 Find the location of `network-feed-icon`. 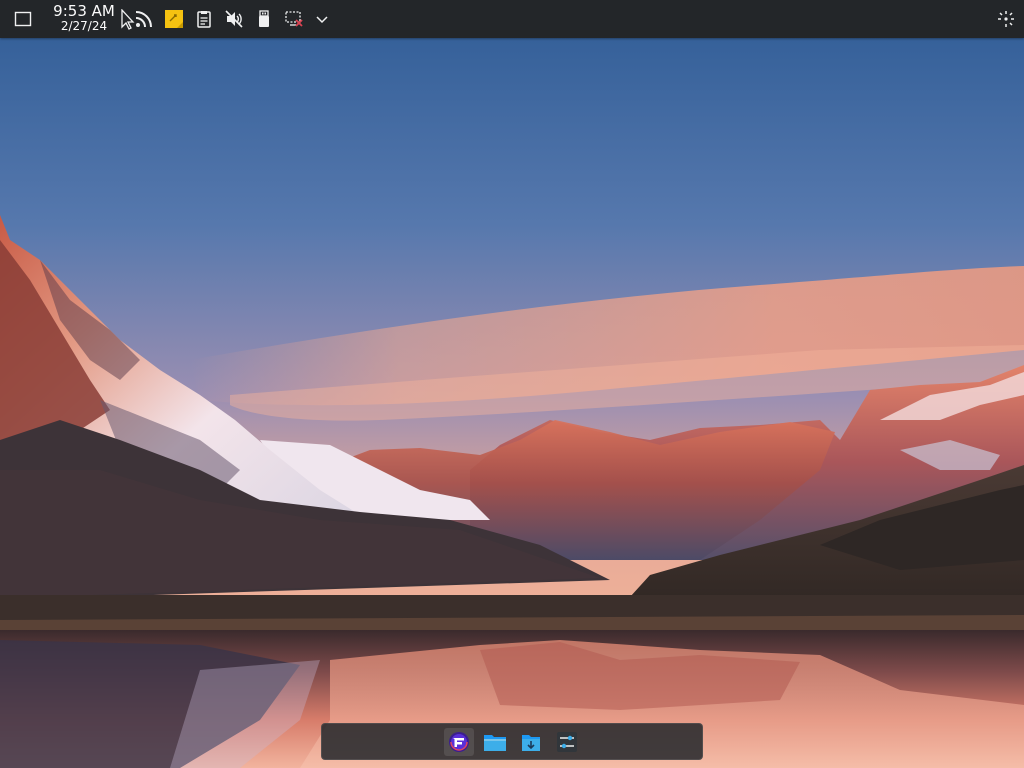

network-feed-icon is located at coordinates (144, 19).